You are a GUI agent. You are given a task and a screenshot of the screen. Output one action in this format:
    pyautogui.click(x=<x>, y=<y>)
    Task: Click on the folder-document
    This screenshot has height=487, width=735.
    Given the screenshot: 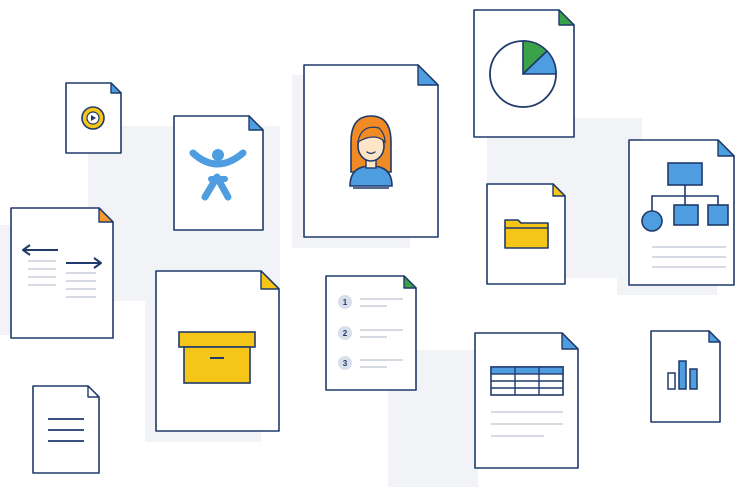 What is the action you would take?
    pyautogui.click(x=526, y=234)
    